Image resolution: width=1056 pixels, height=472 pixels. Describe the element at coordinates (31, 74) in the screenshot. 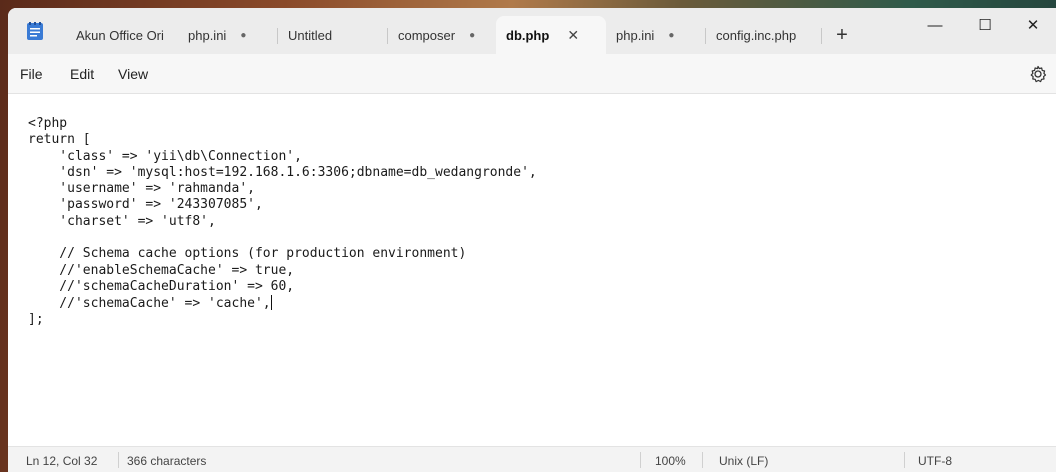

I see `menu-file: File` at that location.